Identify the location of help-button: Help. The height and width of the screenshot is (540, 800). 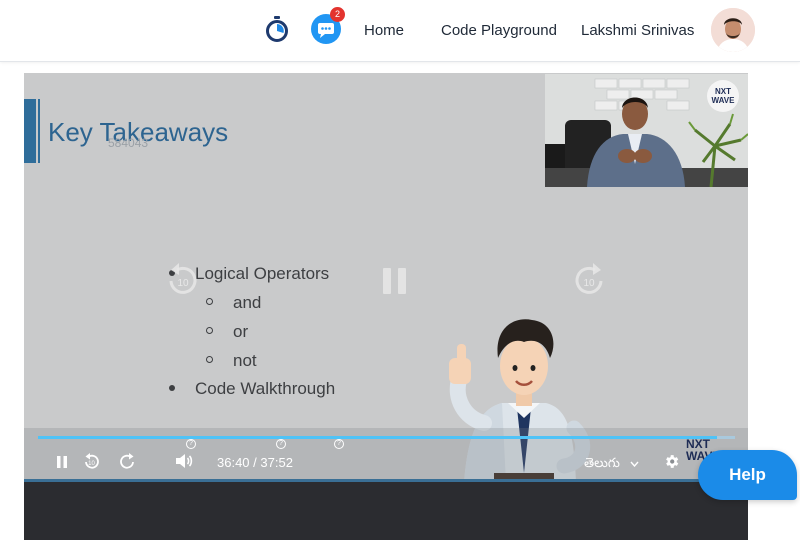
(747, 475).